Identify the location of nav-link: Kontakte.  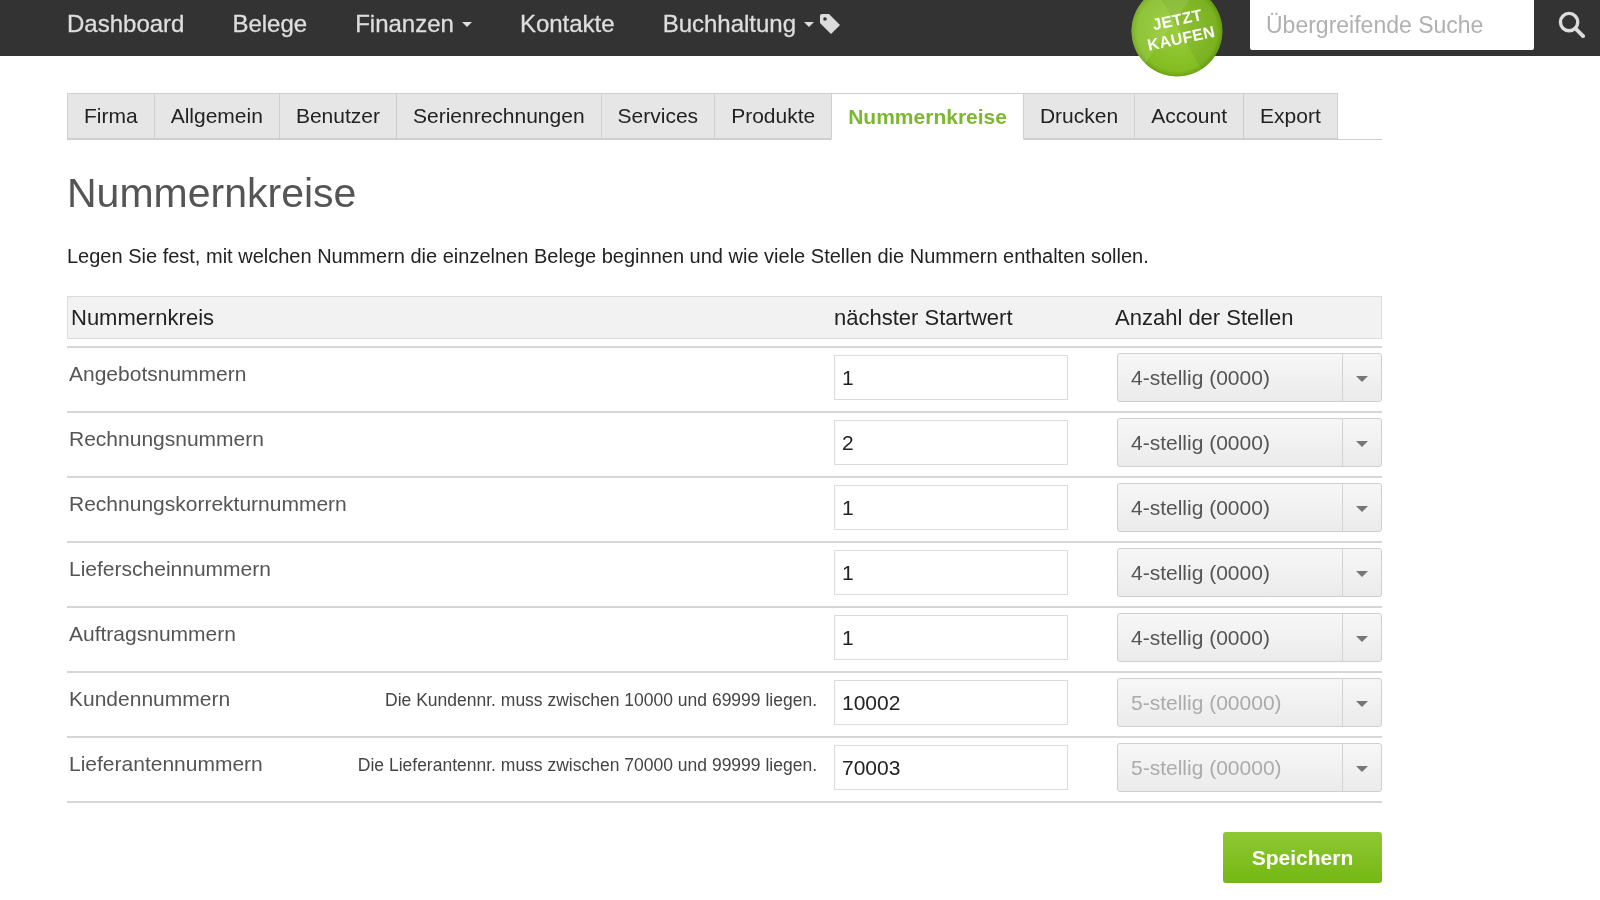
(567, 24).